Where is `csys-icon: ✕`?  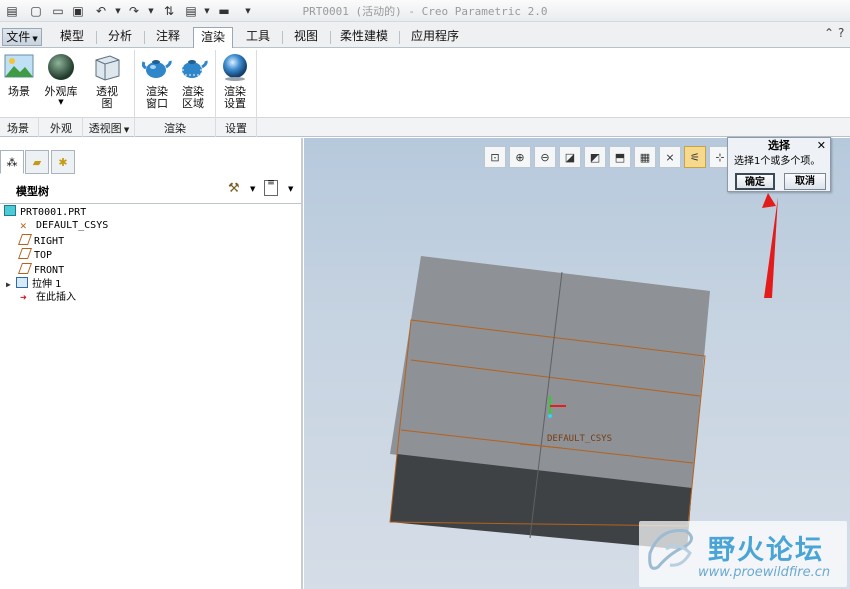
csys-icon: ✕ is located at coordinates (23, 225).